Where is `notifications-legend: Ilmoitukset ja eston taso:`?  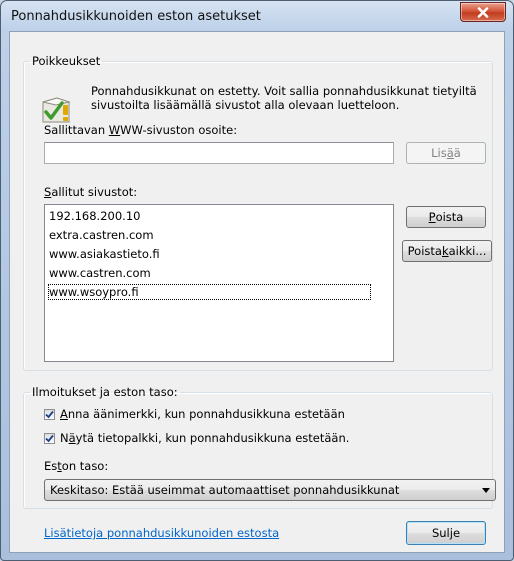 notifications-legend: Ilmoitukset ja eston taso: is located at coordinates (105, 392).